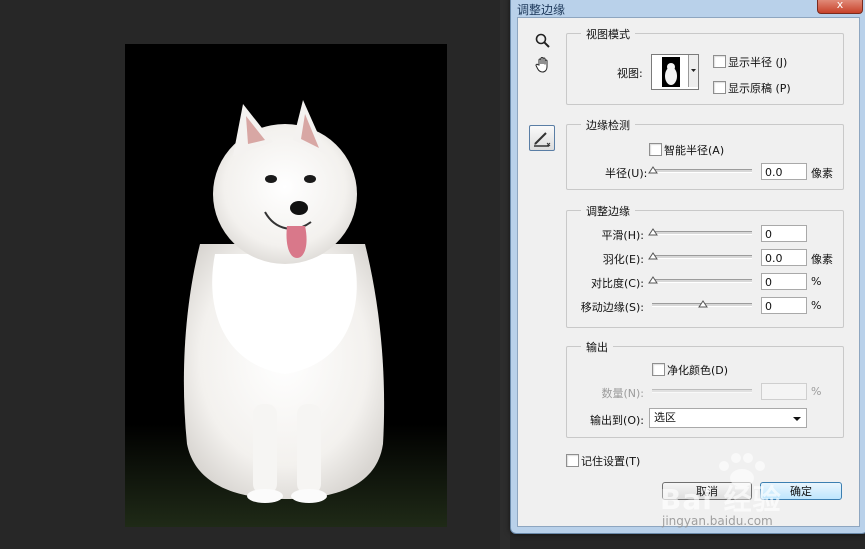 Image resolution: width=865 pixels, height=549 pixels. What do you see at coordinates (719, 61) in the screenshot?
I see `show-radius-checkbox` at bounding box center [719, 61].